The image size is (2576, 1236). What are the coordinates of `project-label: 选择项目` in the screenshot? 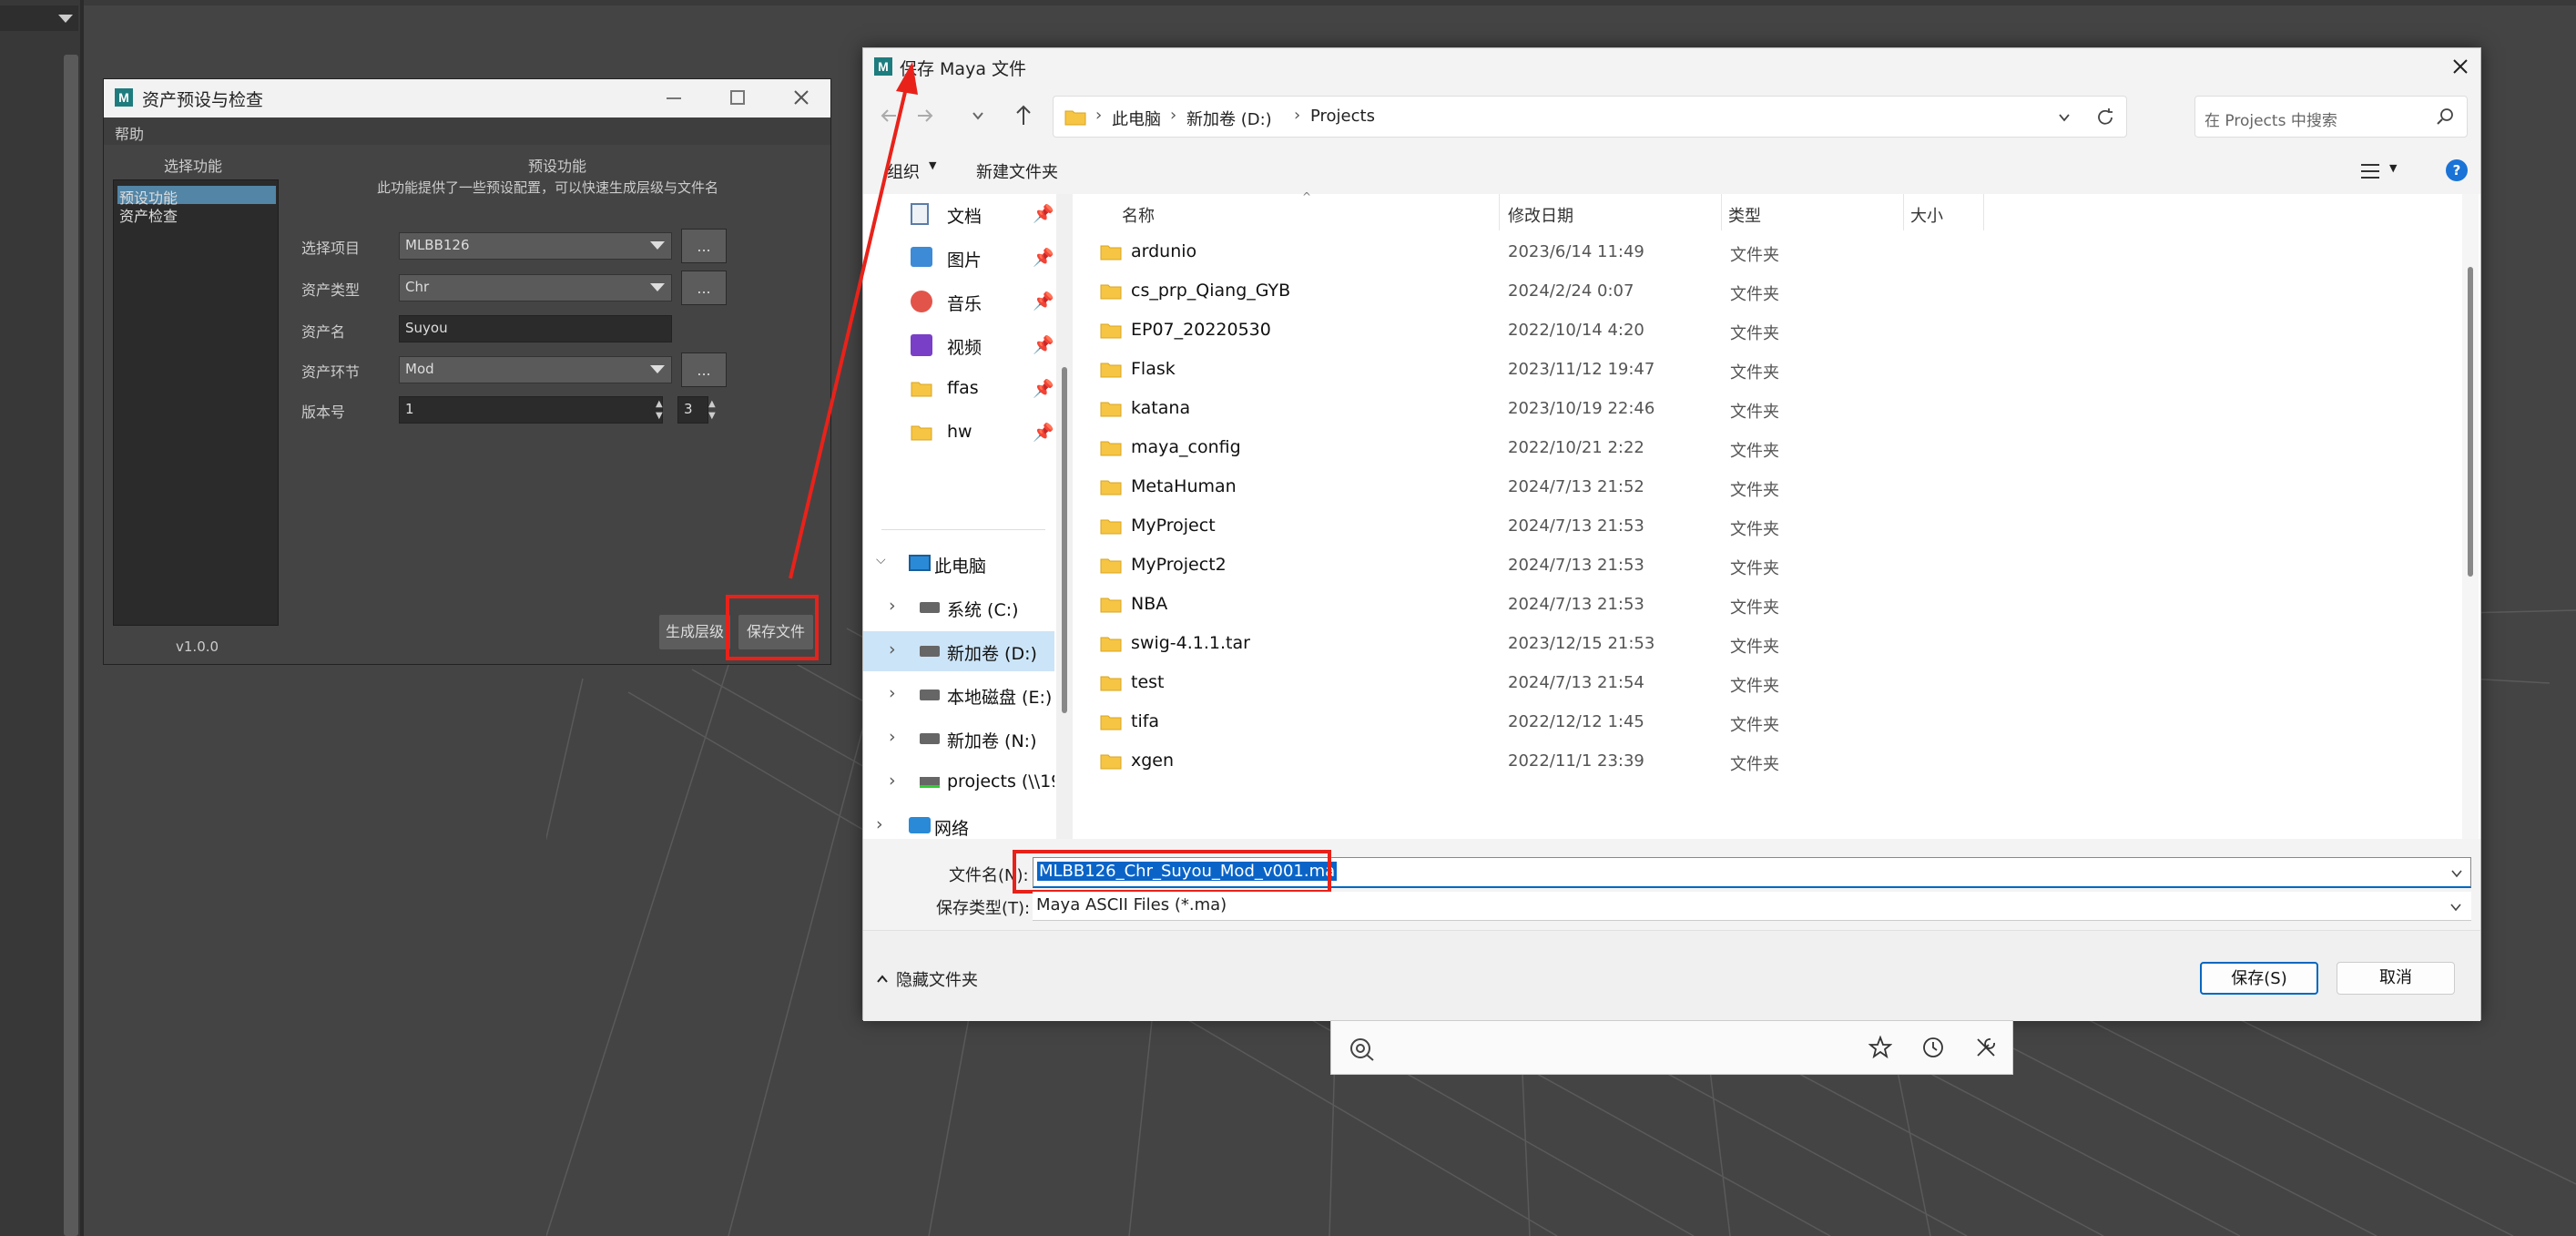 It's located at (331, 248).